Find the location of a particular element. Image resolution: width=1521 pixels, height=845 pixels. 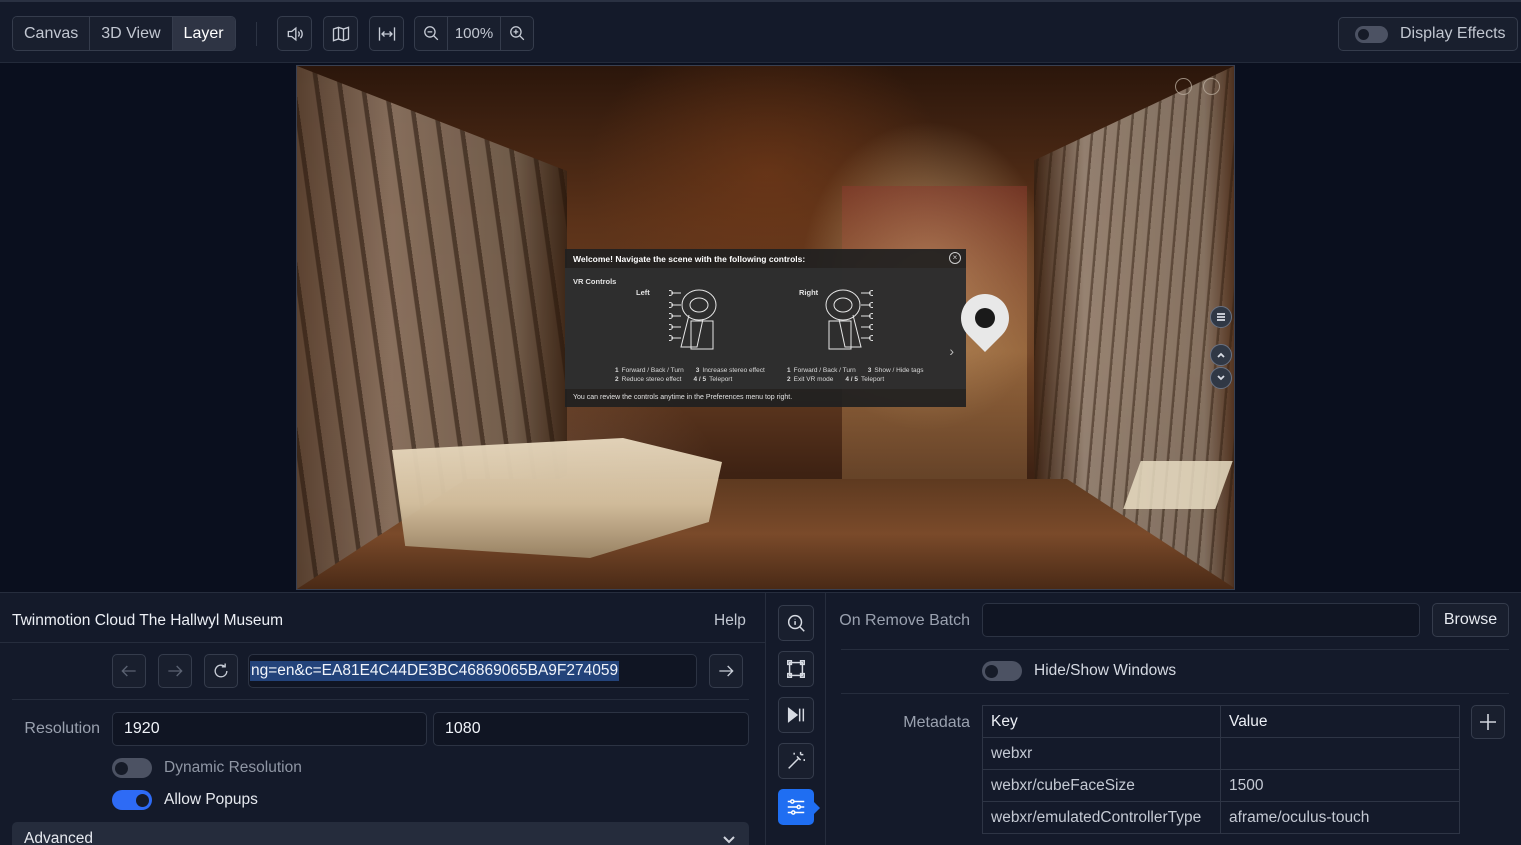

legend-text: Increase stereo effect is located at coordinates (733, 370).